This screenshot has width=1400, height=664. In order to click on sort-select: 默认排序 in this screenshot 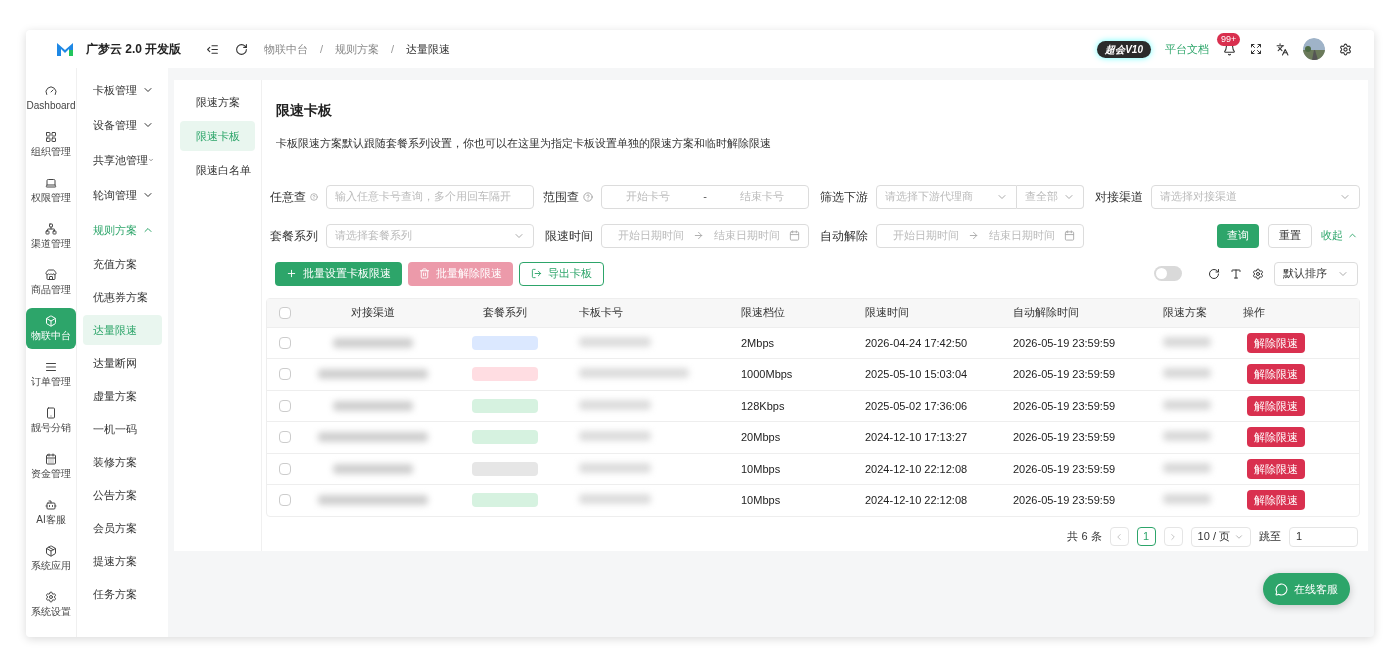, I will do `click(1316, 273)`.